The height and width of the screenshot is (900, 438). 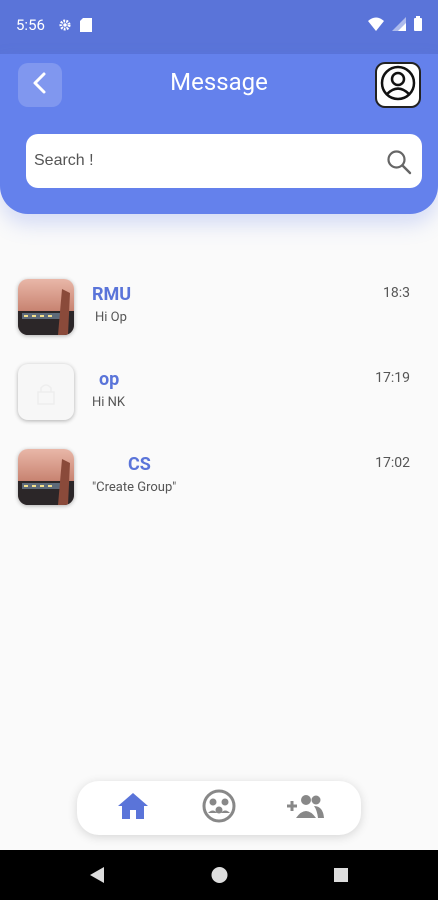 I want to click on status-time: 5:56, so click(x=30, y=25).